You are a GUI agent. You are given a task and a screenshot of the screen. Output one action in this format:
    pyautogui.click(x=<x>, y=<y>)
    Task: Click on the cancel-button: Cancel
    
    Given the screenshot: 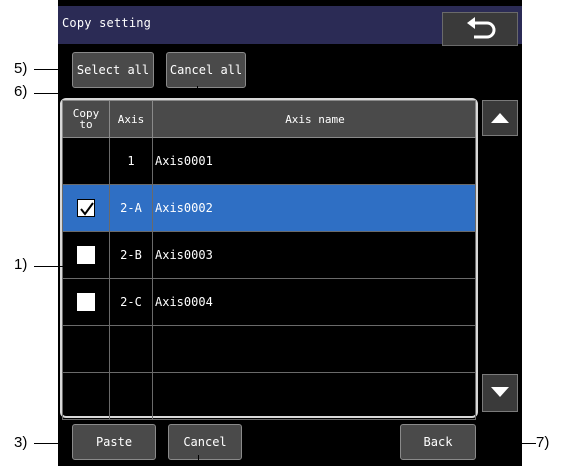 What is the action you would take?
    pyautogui.click(x=205, y=442)
    